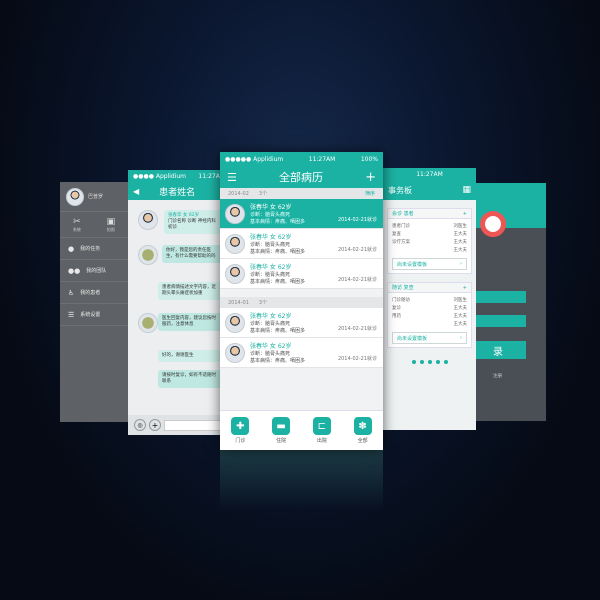 The width and height of the screenshot is (600, 600). Describe the element at coordinates (429, 308) in the screenshot. I see `list-item: 复诊 王大夫` at that location.